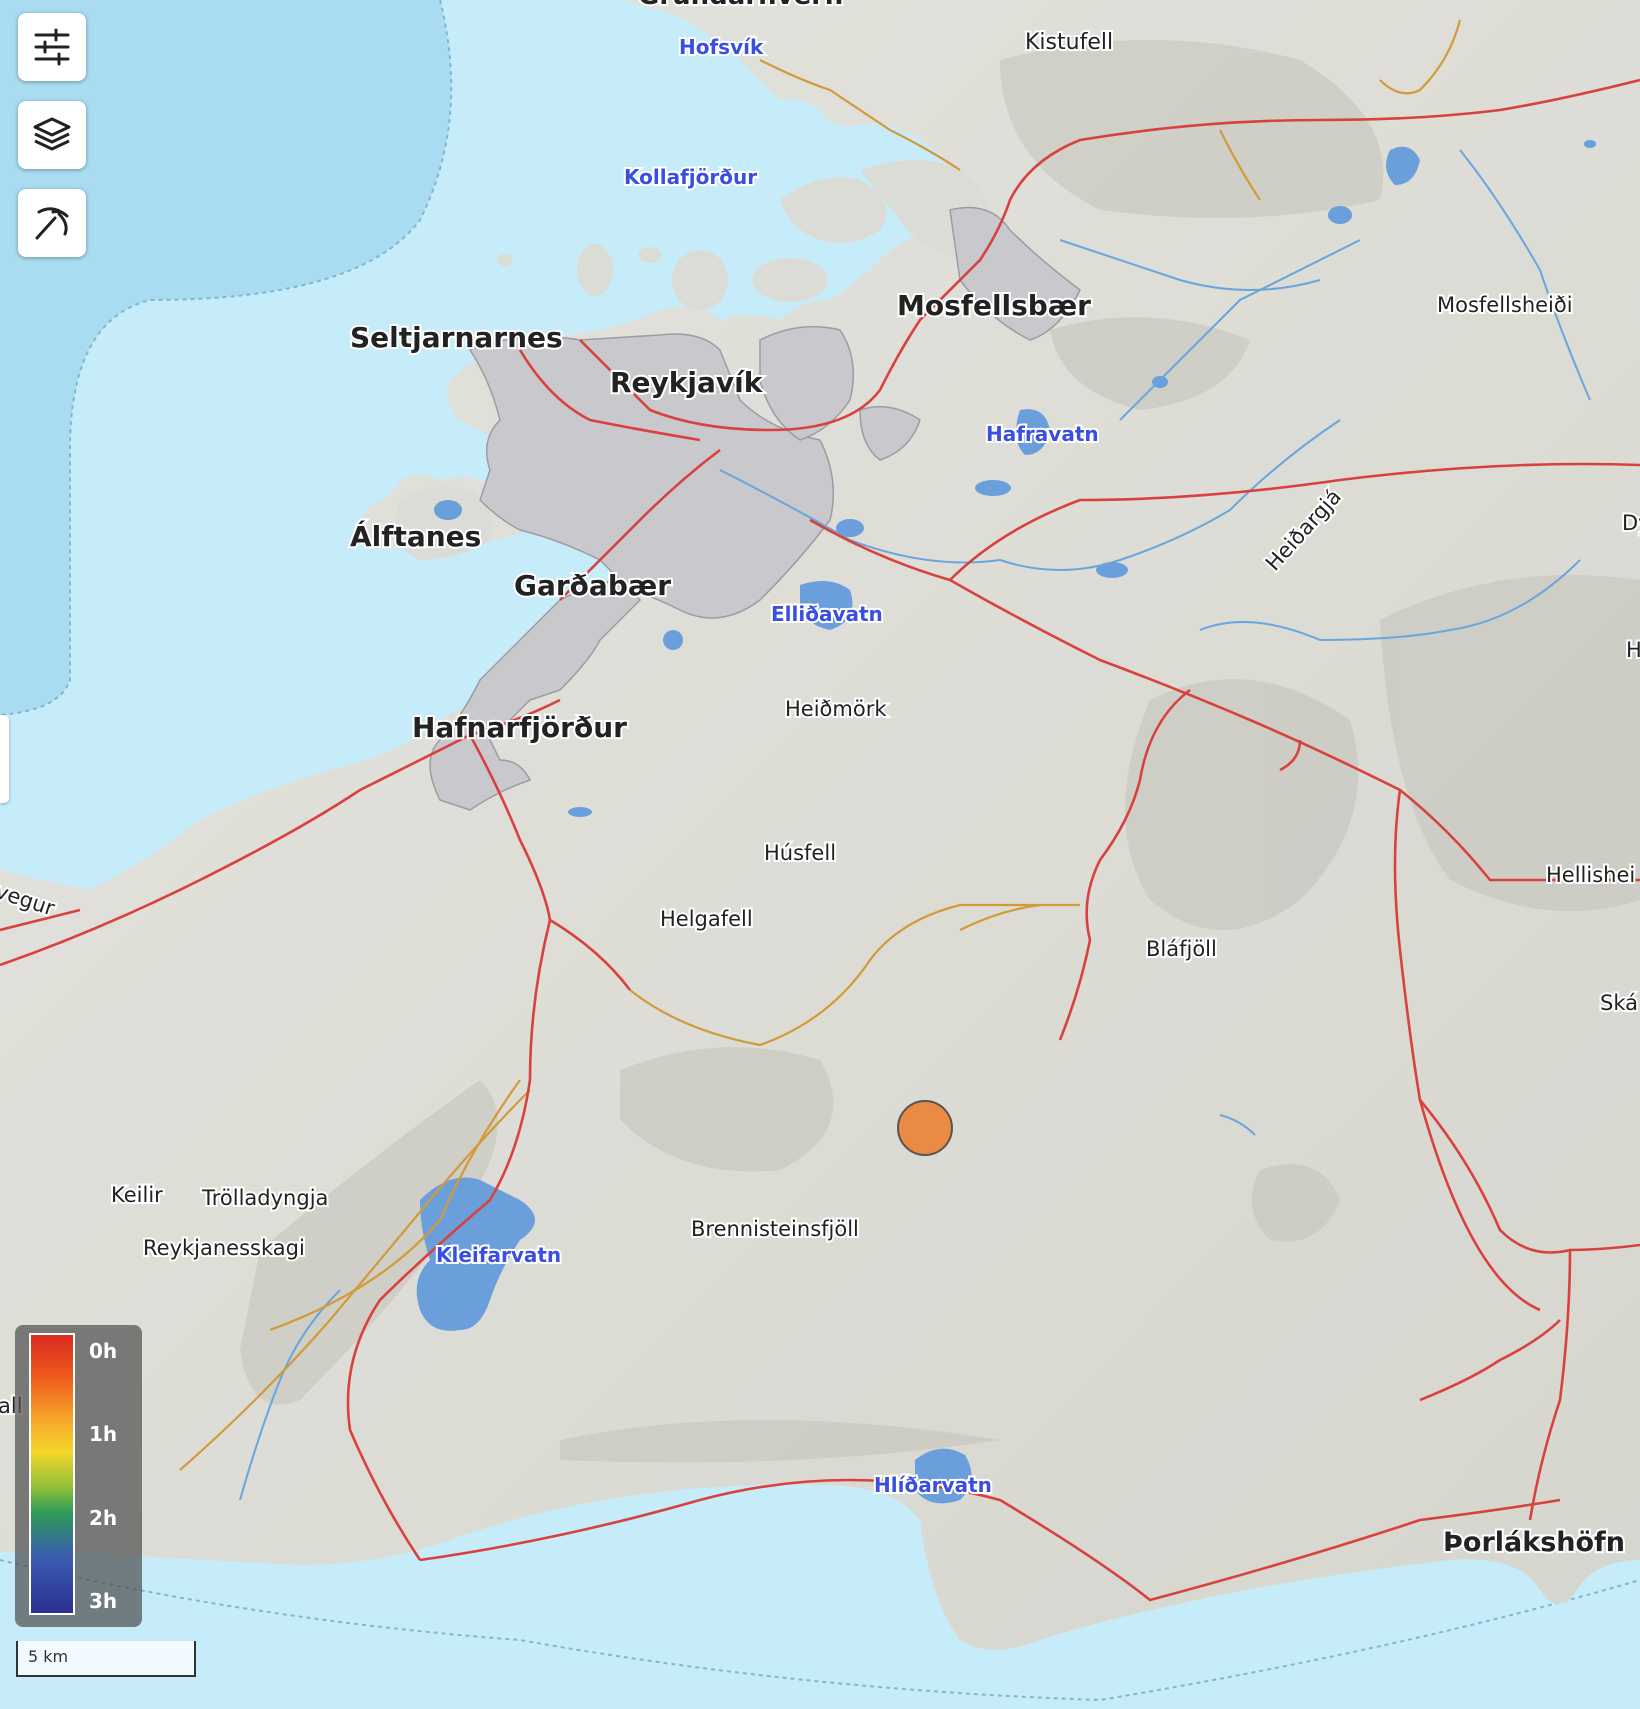 The height and width of the screenshot is (1709, 1640). Describe the element at coordinates (103, 1518) in the screenshot. I see `legend-tick: 2h` at that location.